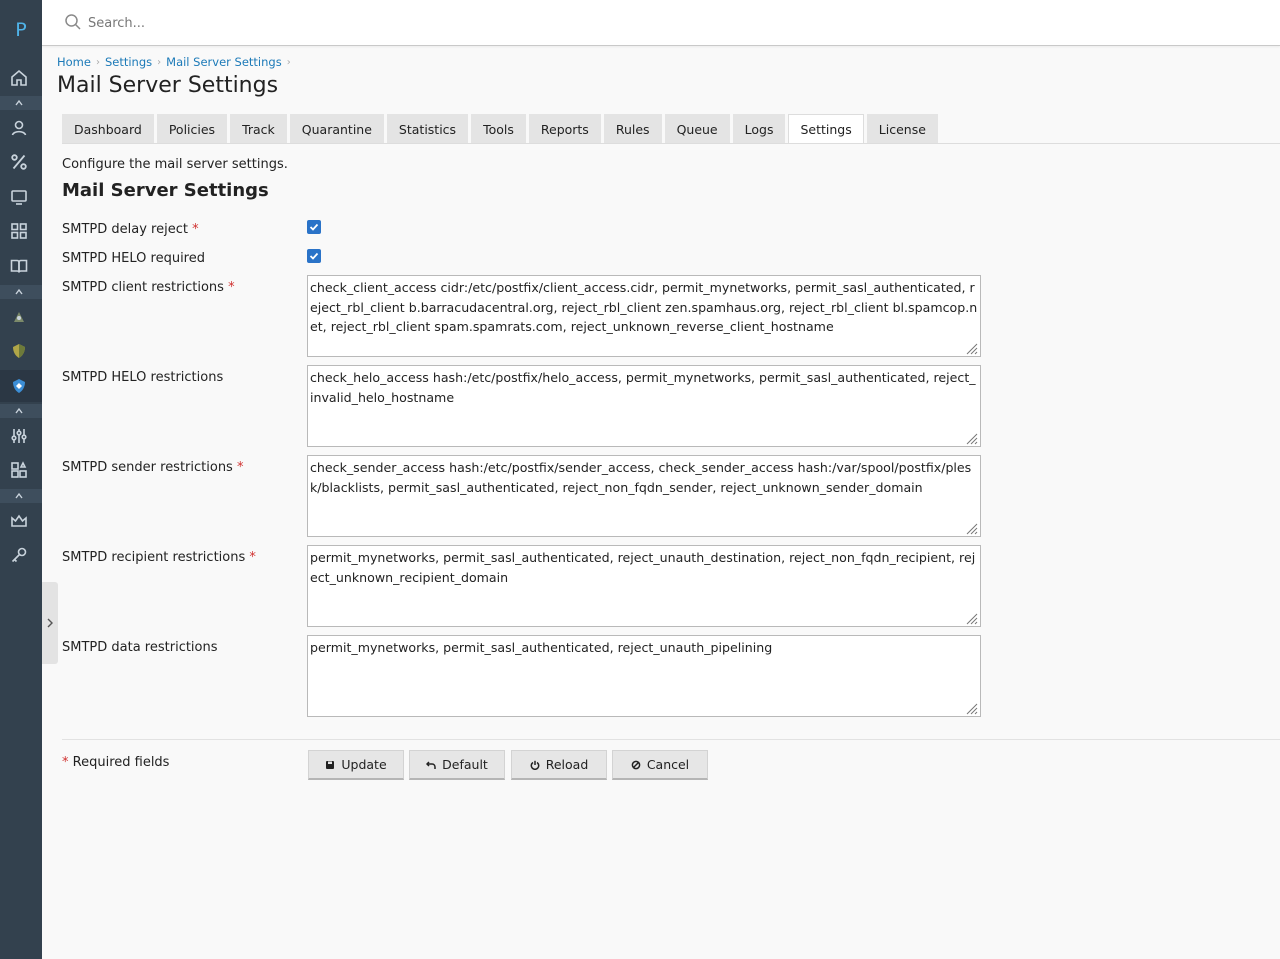 The height and width of the screenshot is (959, 1280). I want to click on delay-reject-label-text: SMTPD delay reject, so click(125, 229).